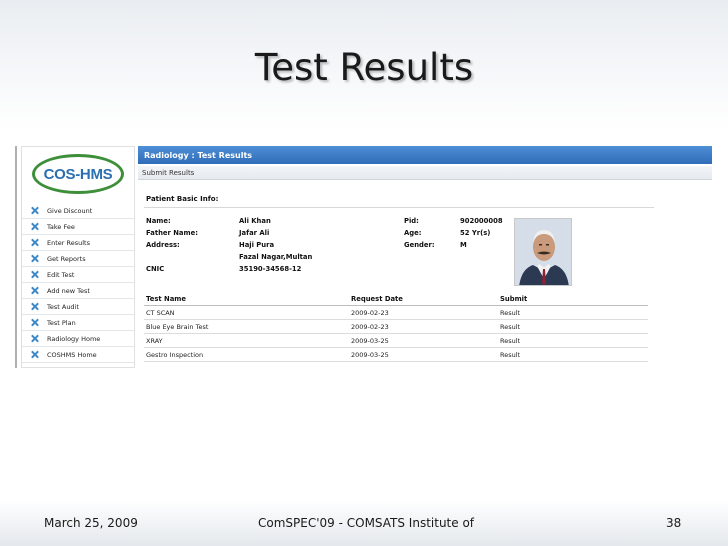 The image size is (728, 546). Describe the element at coordinates (155, 269) in the screenshot. I see `cnic-label: CNIC` at that location.